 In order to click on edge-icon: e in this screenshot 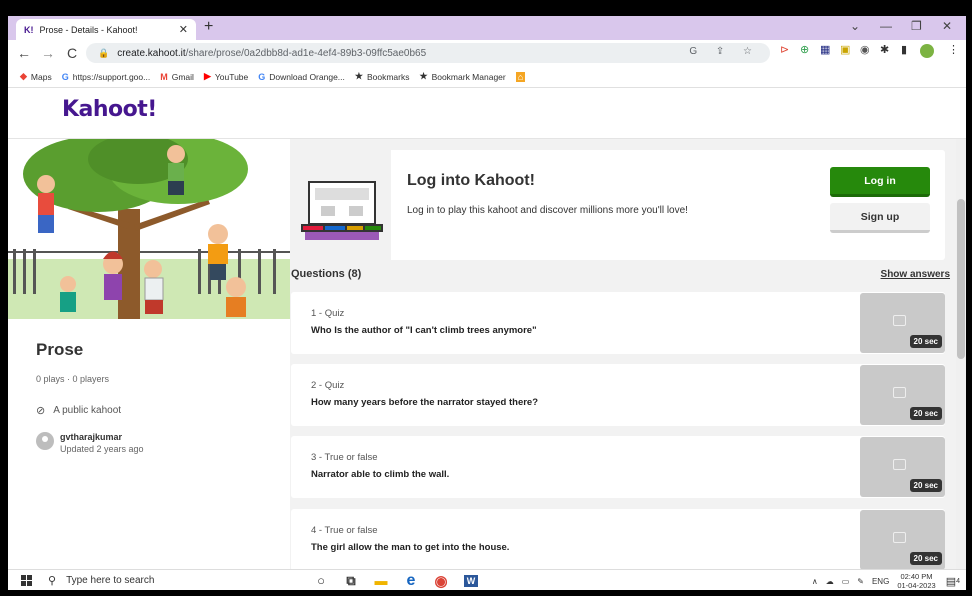, I will do `click(411, 580)`.